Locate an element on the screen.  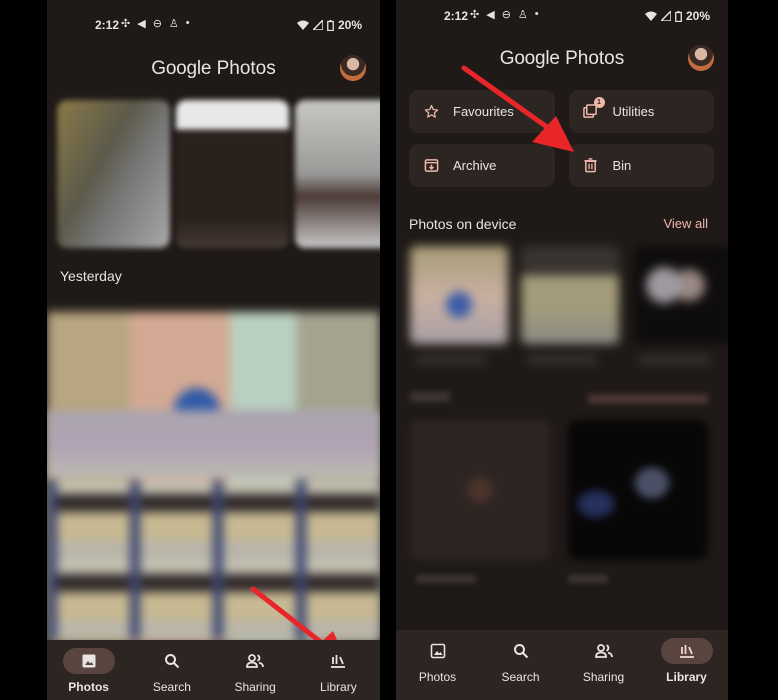
button-label: Favourites is located at coordinates (483, 111).